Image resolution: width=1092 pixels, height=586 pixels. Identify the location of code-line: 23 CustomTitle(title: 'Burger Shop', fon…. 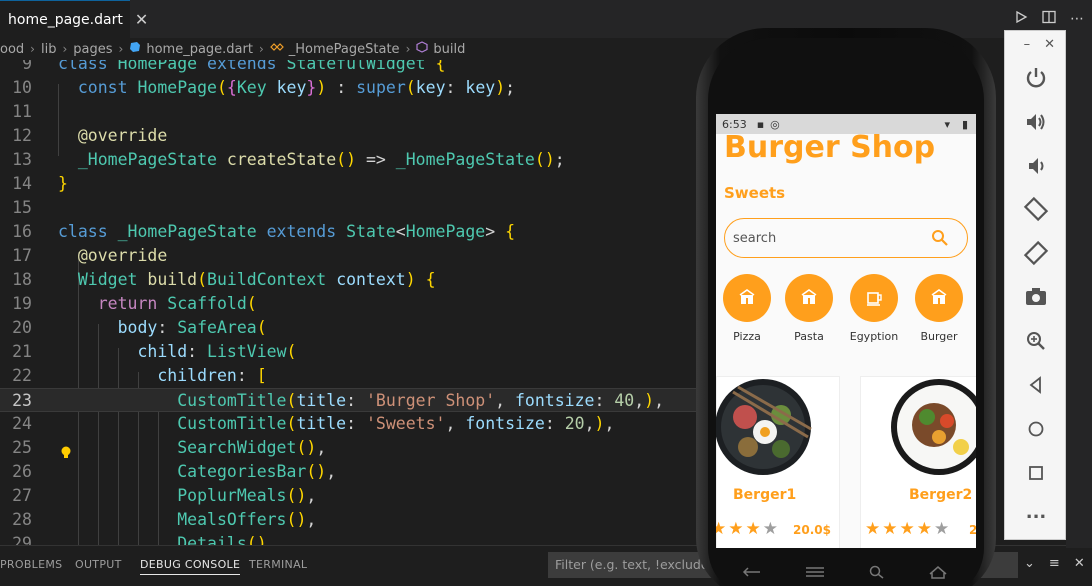
(350, 400).